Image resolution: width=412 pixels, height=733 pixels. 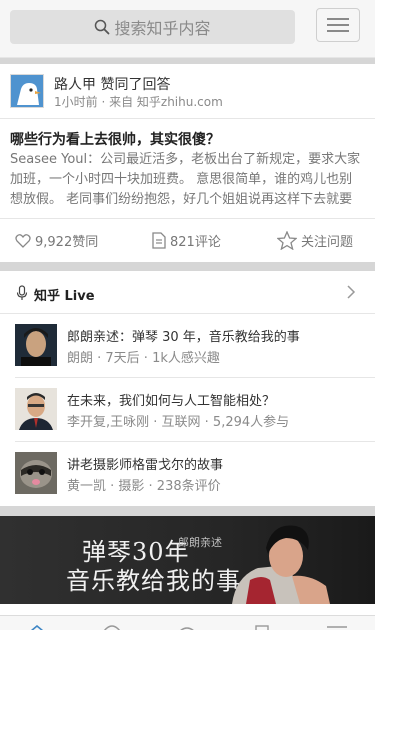 I want to click on live-section-header: 知乎 Live, so click(x=187, y=292).